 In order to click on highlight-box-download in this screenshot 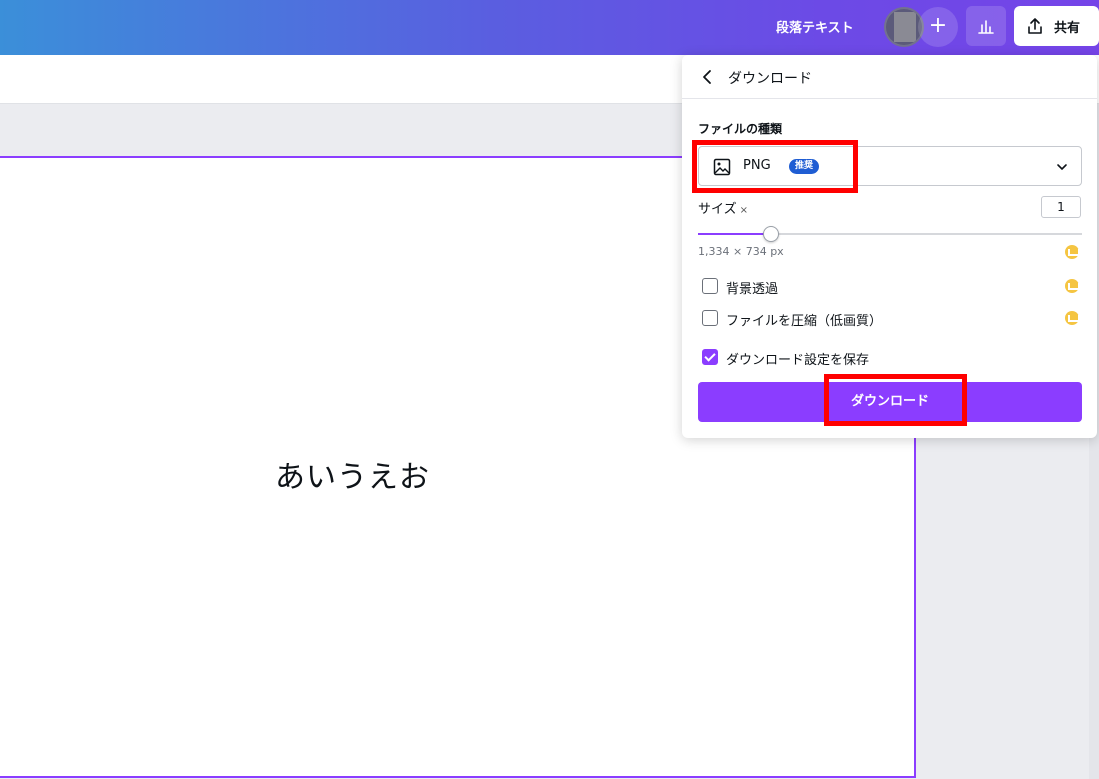, I will do `click(895, 400)`.